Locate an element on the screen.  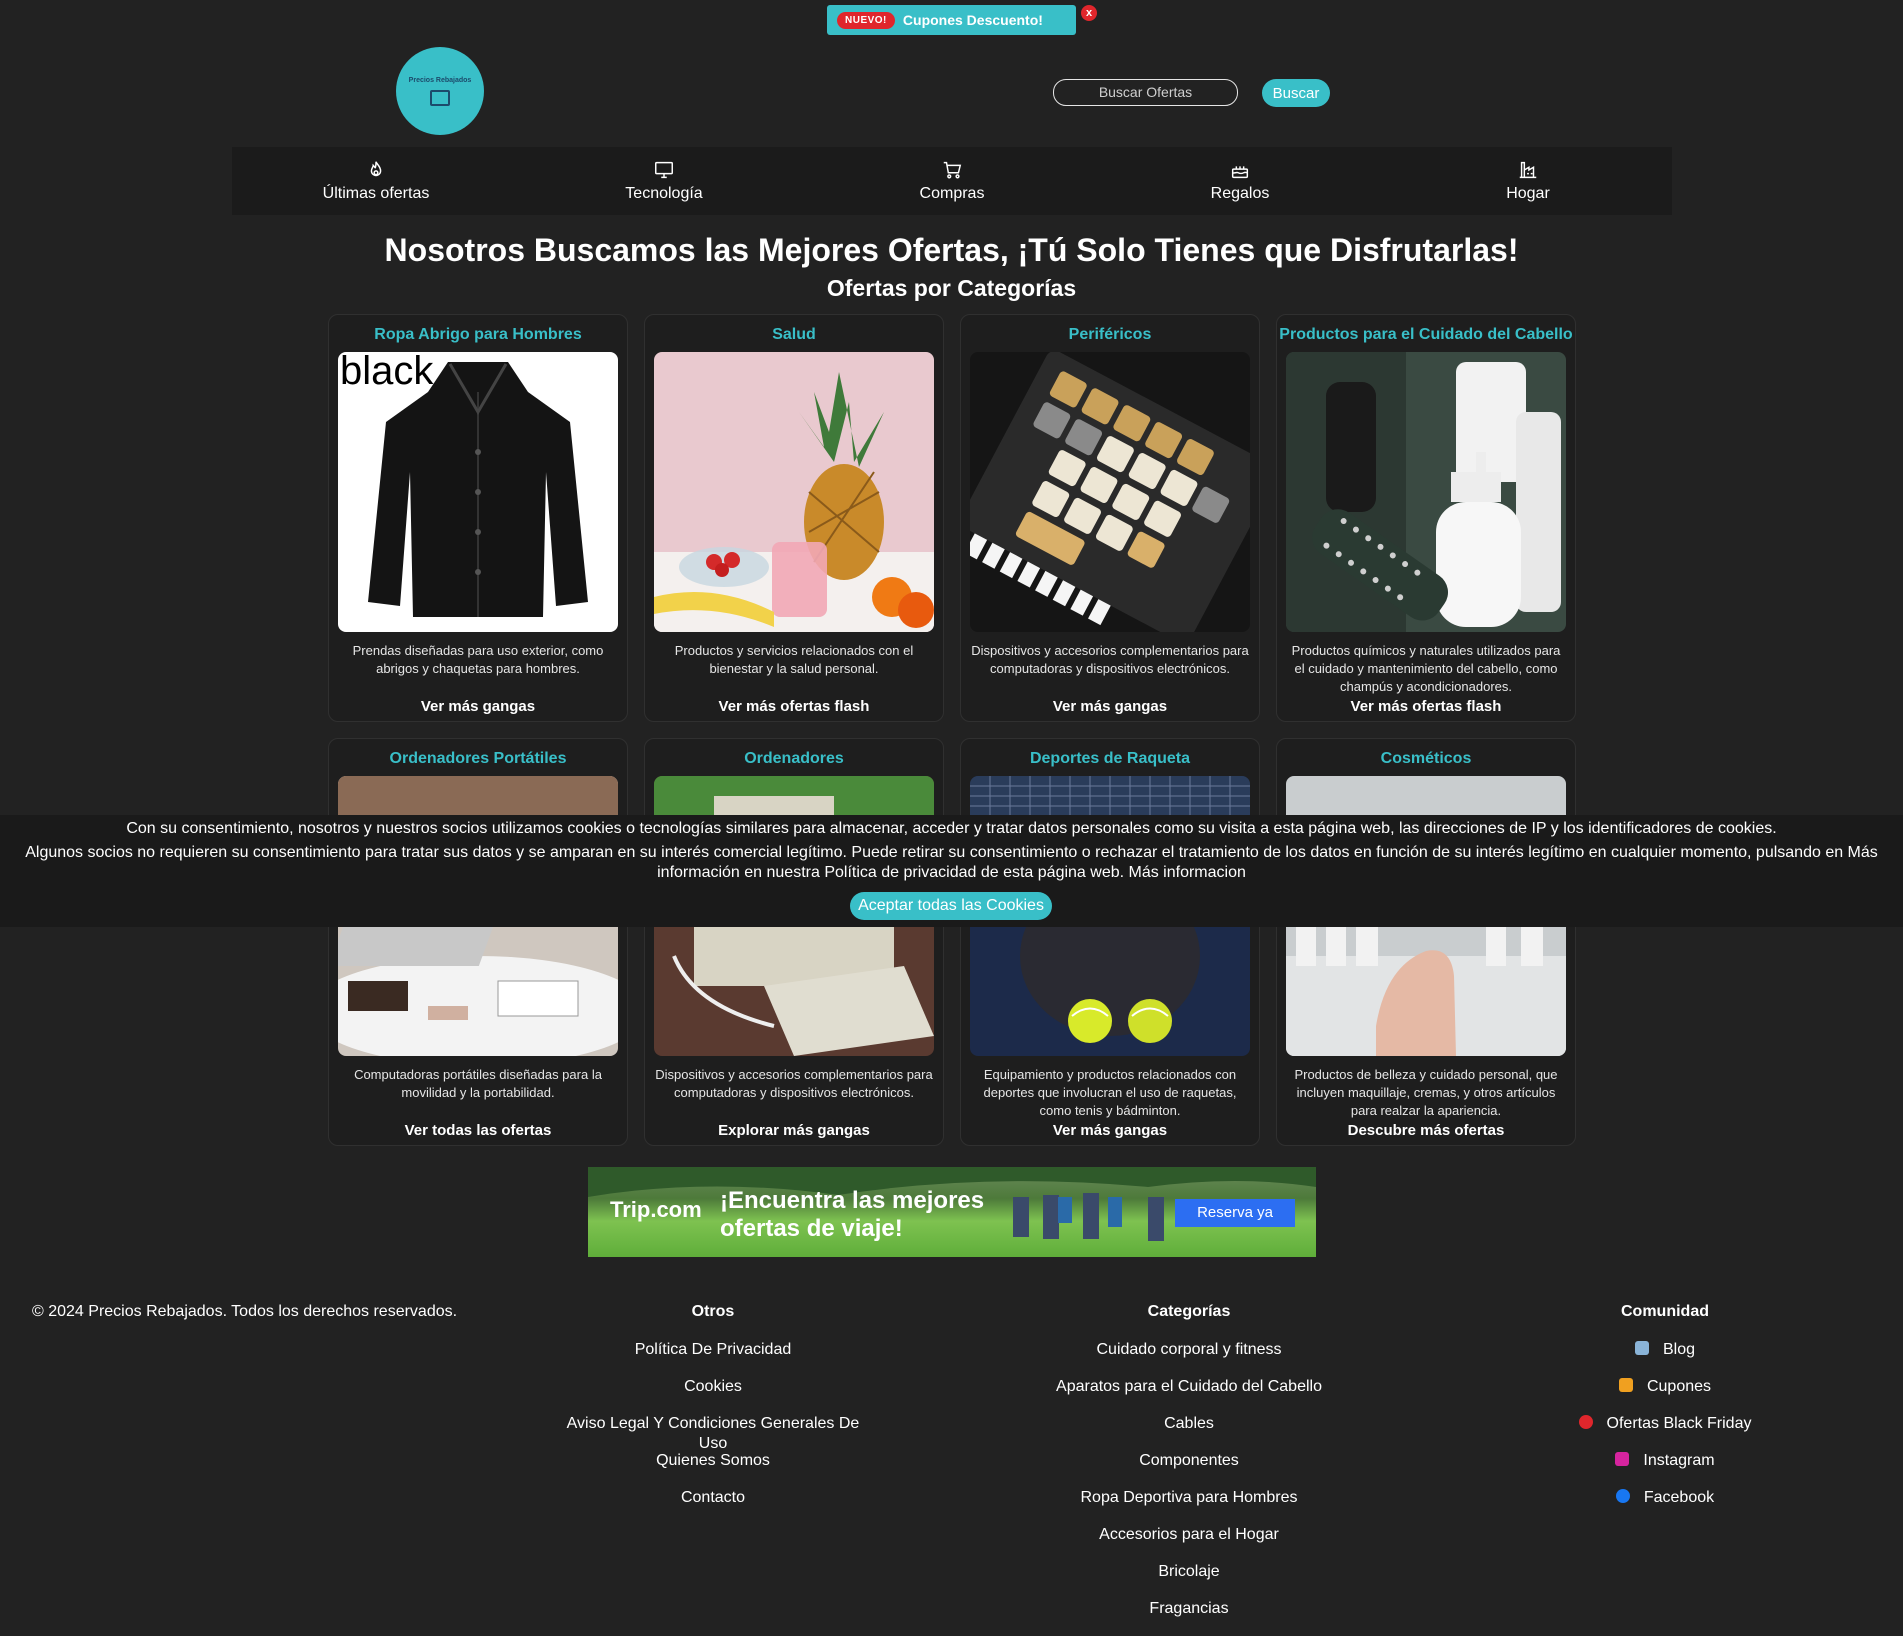
card-title: Ordenadores is located at coordinates (794, 760).